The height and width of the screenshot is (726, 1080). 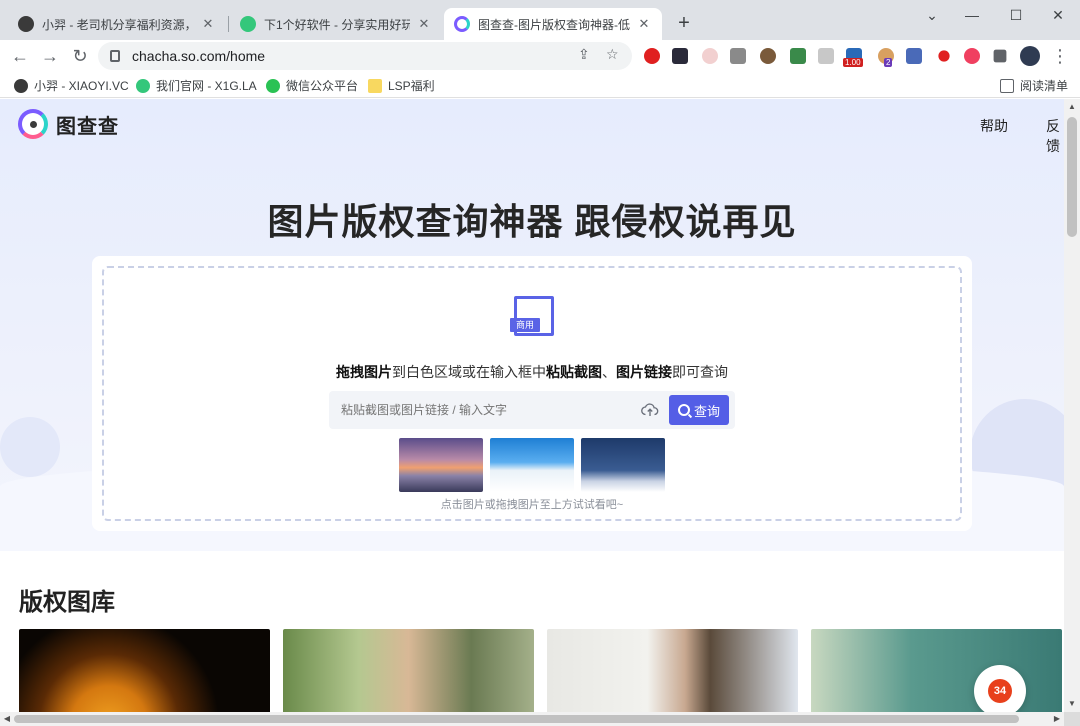 What do you see at coordinates (322, 86) in the screenshot?
I see `bookmark-label: 微信公众平台` at bounding box center [322, 86].